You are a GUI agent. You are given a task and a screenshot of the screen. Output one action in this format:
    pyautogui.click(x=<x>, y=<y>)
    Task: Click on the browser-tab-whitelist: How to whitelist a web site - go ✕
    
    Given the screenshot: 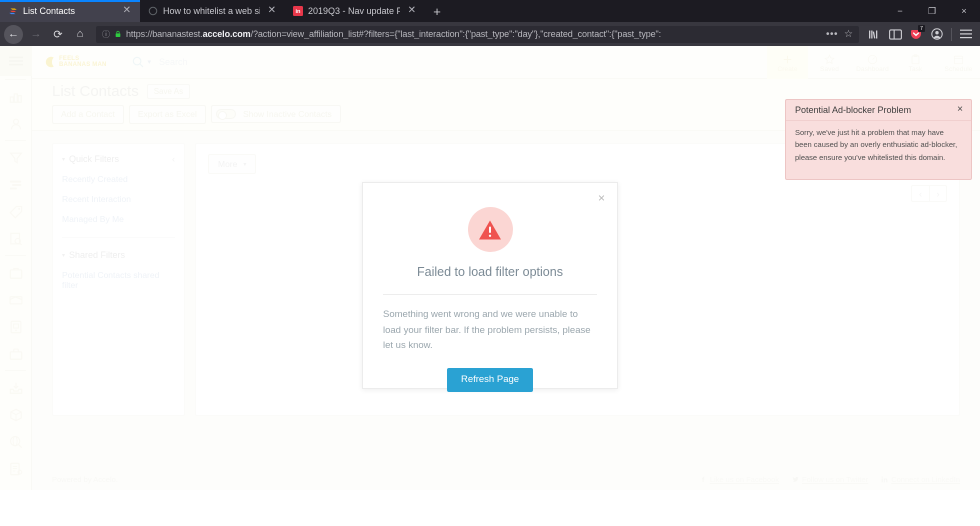 What is the action you would take?
    pyautogui.click(x=212, y=11)
    